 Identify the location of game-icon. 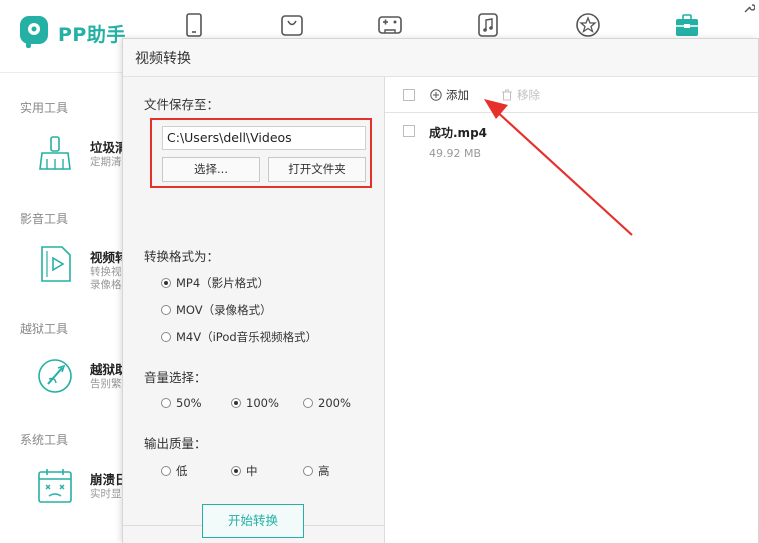
(390, 25).